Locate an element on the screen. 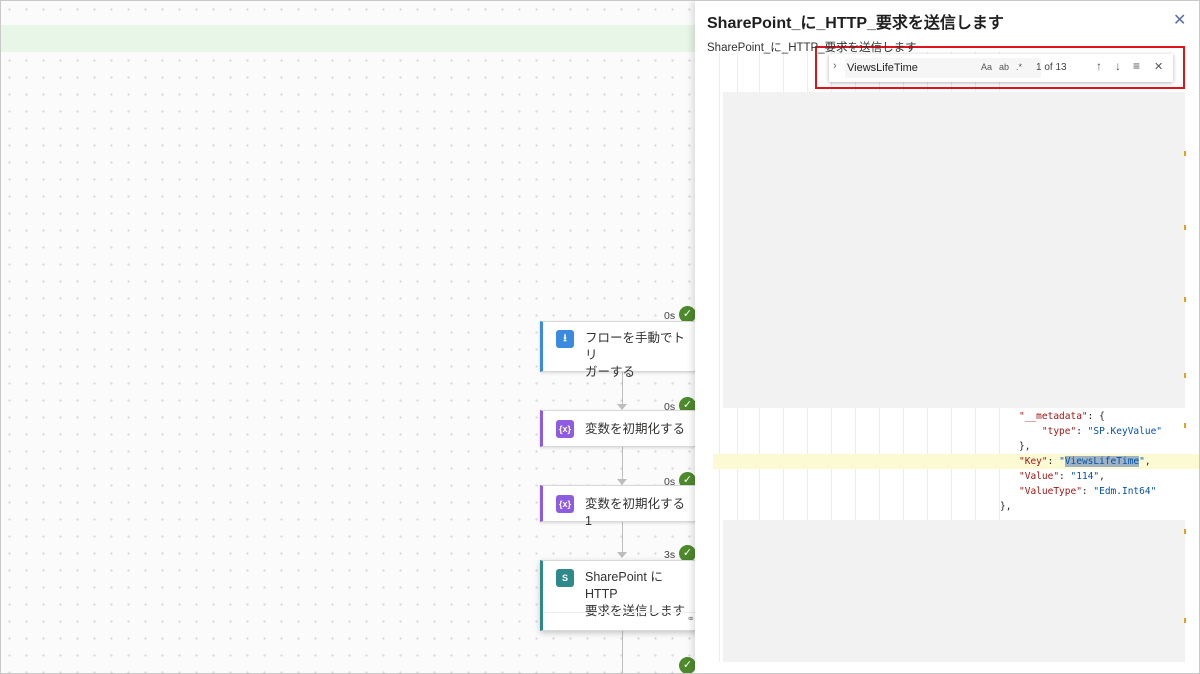 Image resolution: width=1200 pixels, height=674 pixels. code-token: "Value" is located at coordinates (1039, 476).